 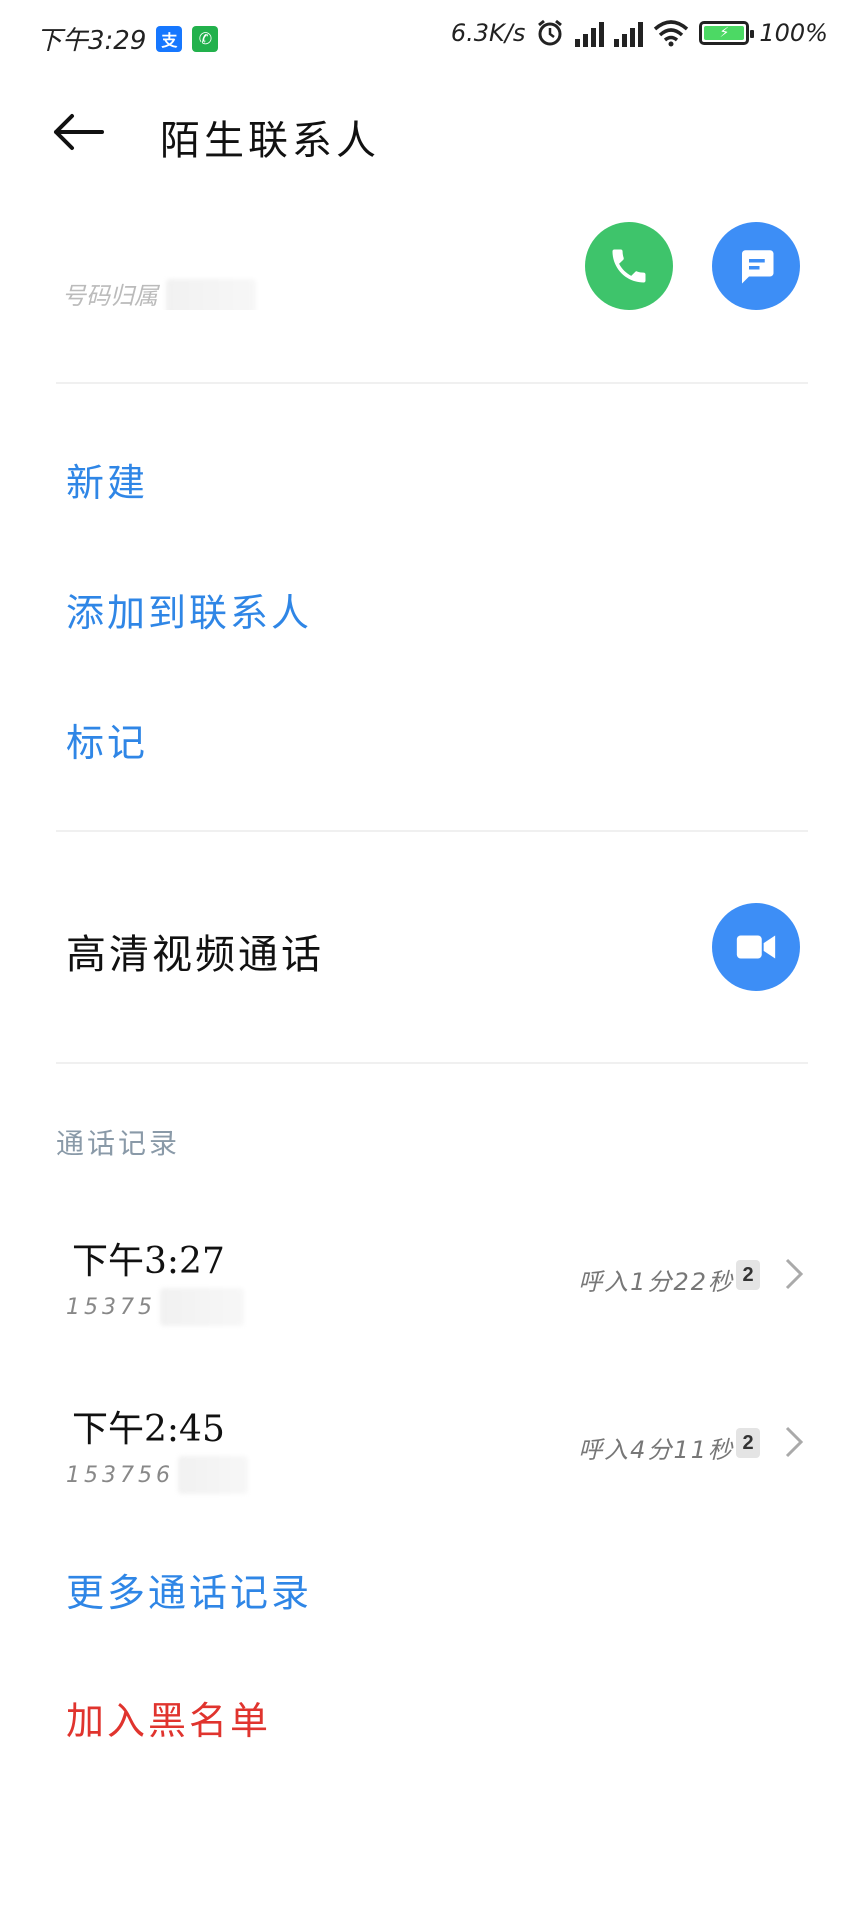 What do you see at coordinates (107, 479) in the screenshot?
I see `new-contact-action: 新建` at bounding box center [107, 479].